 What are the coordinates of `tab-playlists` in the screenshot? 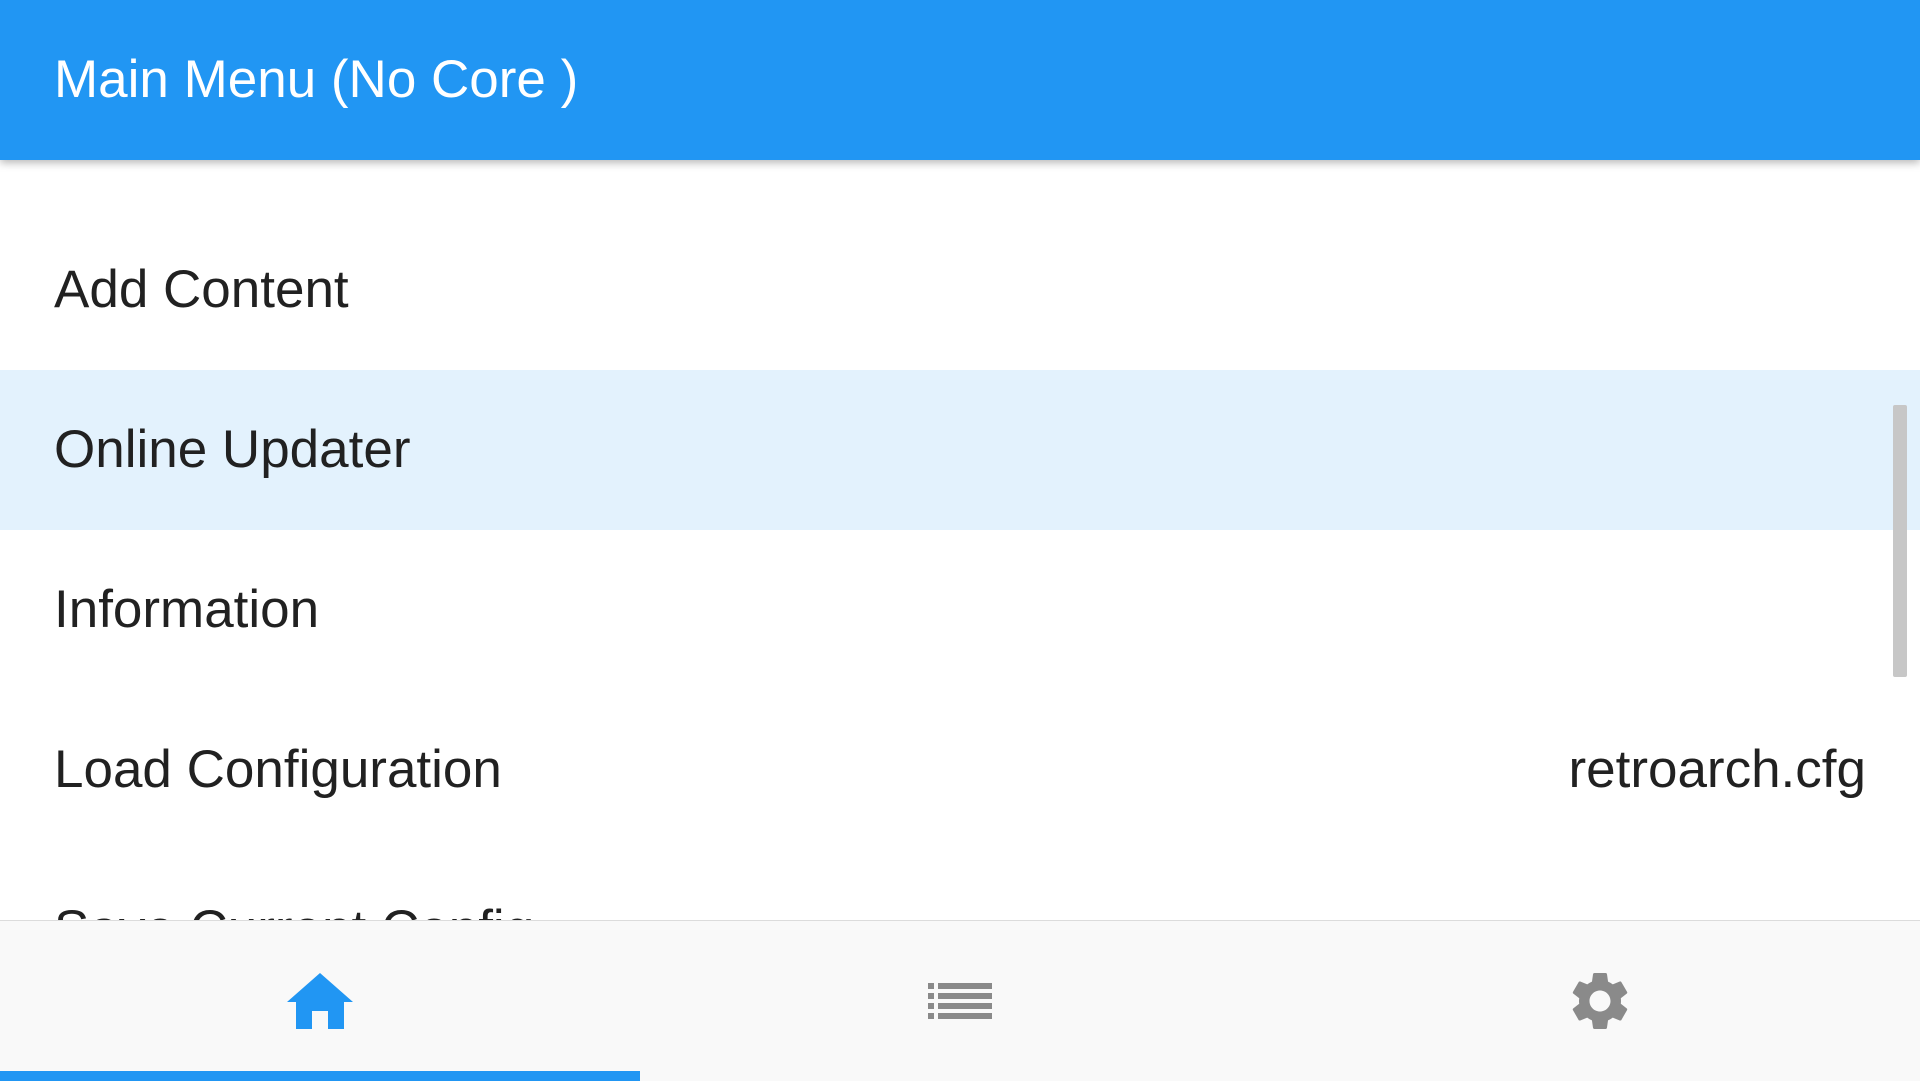 It's located at (960, 1001).